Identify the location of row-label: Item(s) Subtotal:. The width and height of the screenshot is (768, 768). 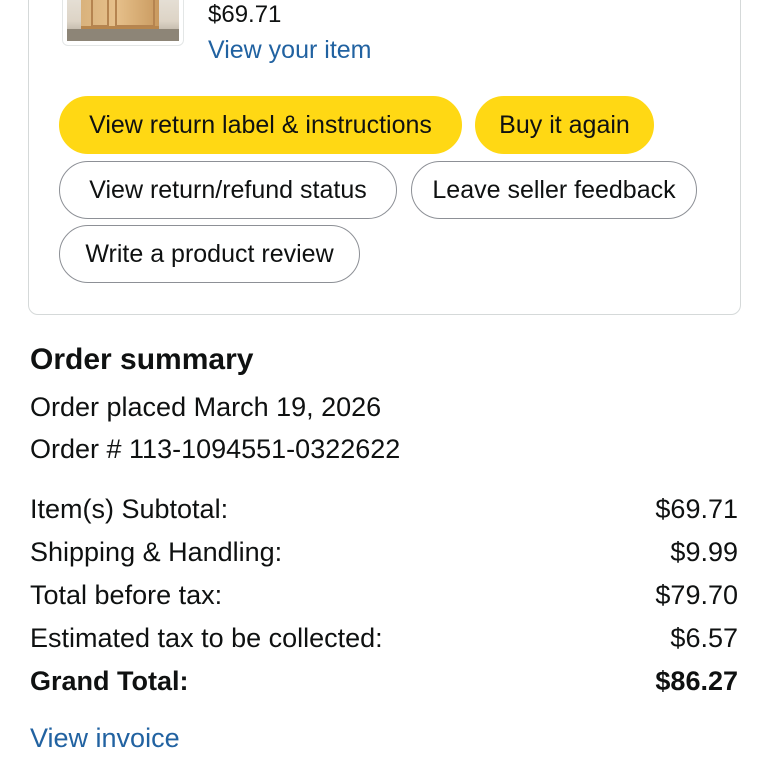
(129, 509).